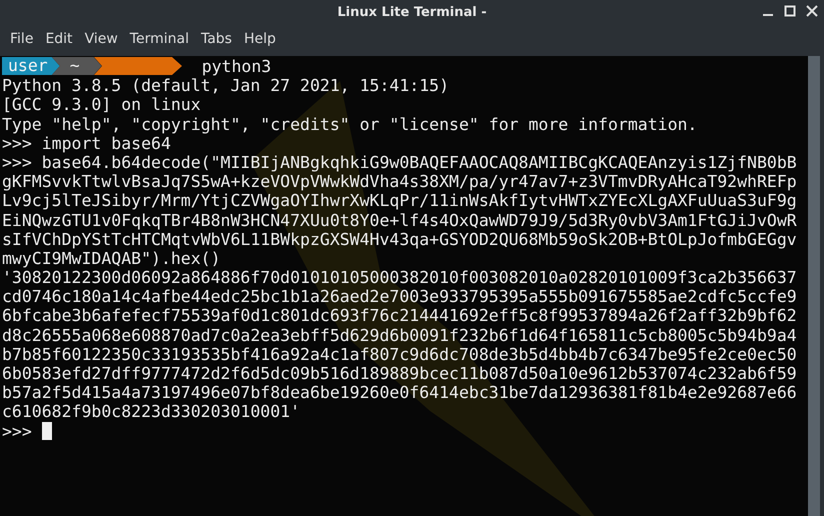 This screenshot has width=824, height=516. Describe the element at coordinates (399, 162) in the screenshot. I see `terminal-line: >>> base64.b64decode("MIIBIjANBgkqhkiG9w0BAQEFAAOCAQ8AMIIBCgKCAQEAnzyis1ZjfNB0bB` at that location.